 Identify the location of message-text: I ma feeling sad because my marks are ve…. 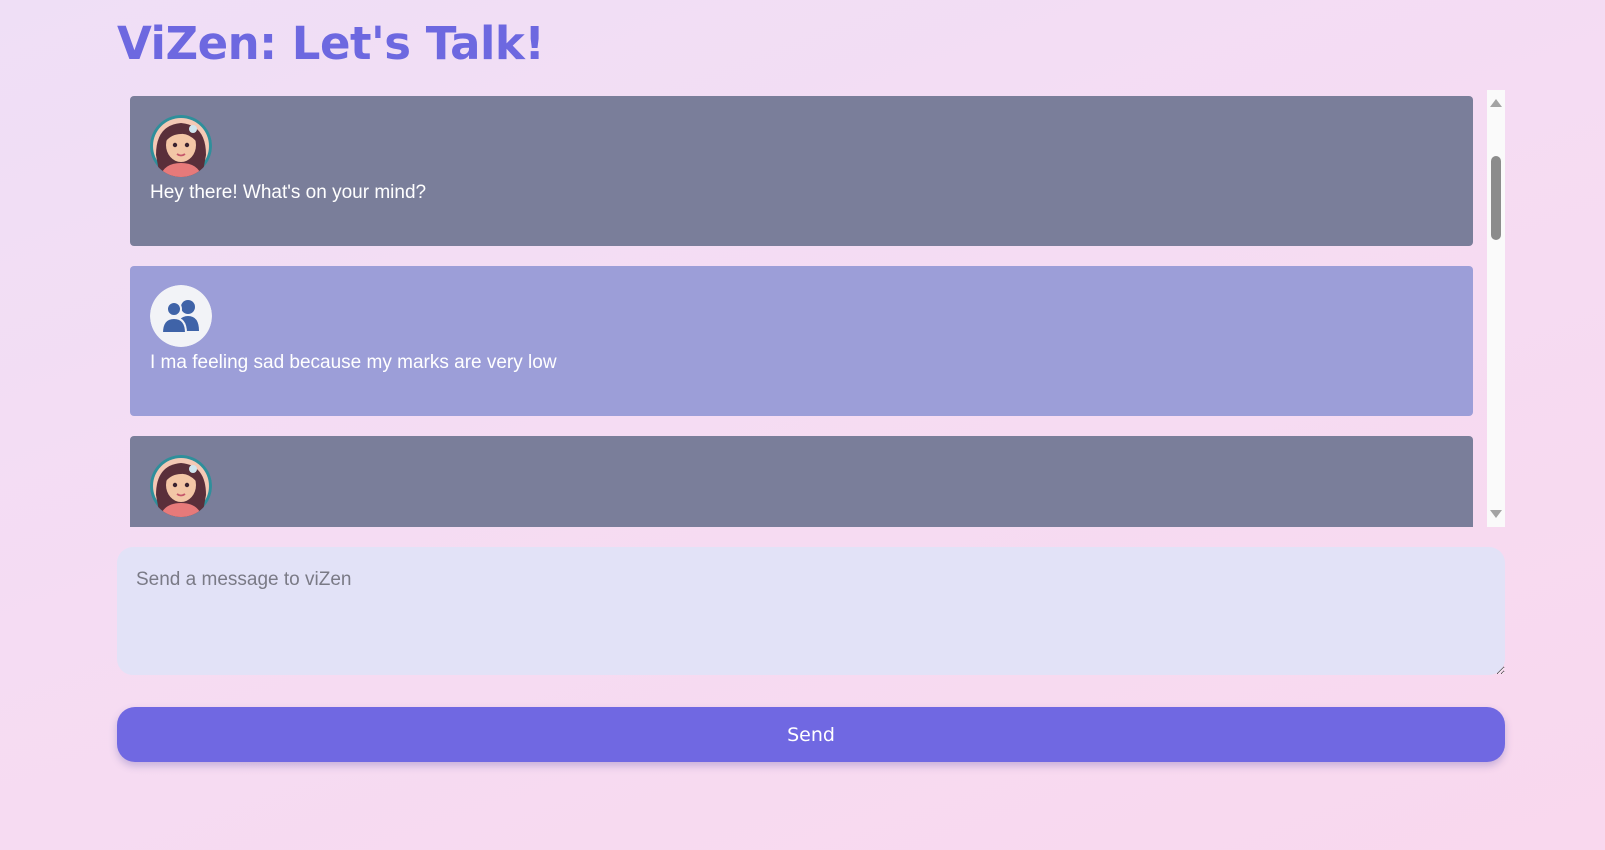
(353, 362).